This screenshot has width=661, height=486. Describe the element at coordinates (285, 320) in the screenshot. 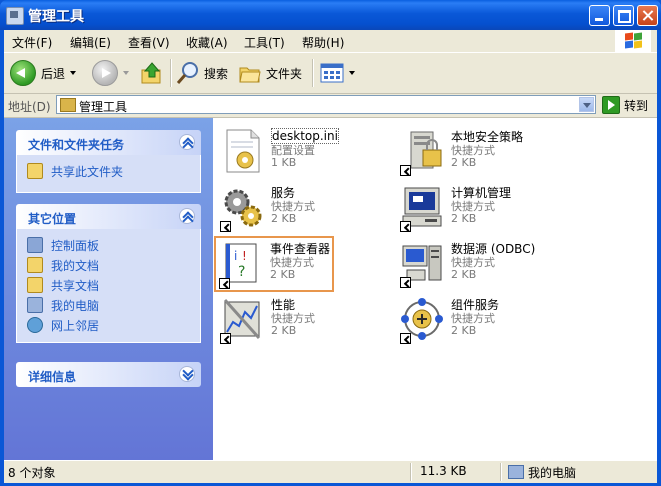

I see `file-item-performance: 性能 快捷方式 2 KB` at that location.